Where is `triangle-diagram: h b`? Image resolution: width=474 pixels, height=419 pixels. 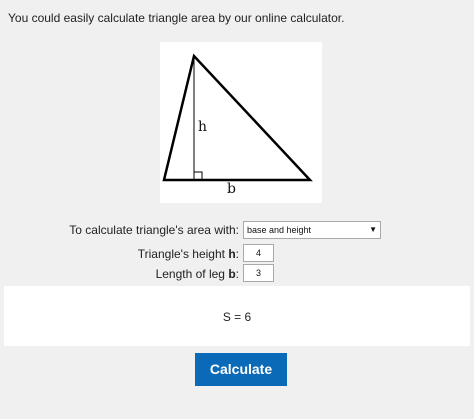 triangle-diagram: h b is located at coordinates (237, 125).